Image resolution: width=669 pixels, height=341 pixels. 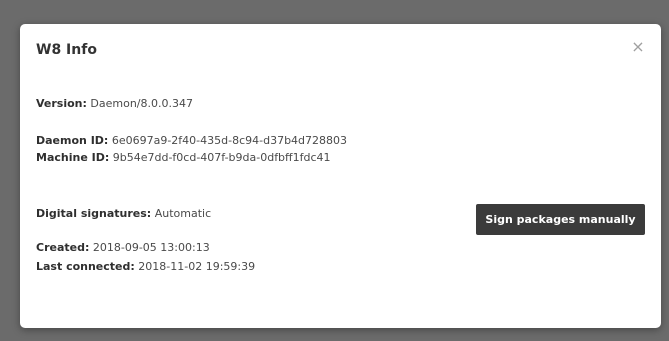 What do you see at coordinates (72, 140) in the screenshot?
I see `daemon-id-label: Daemon ID:` at bounding box center [72, 140].